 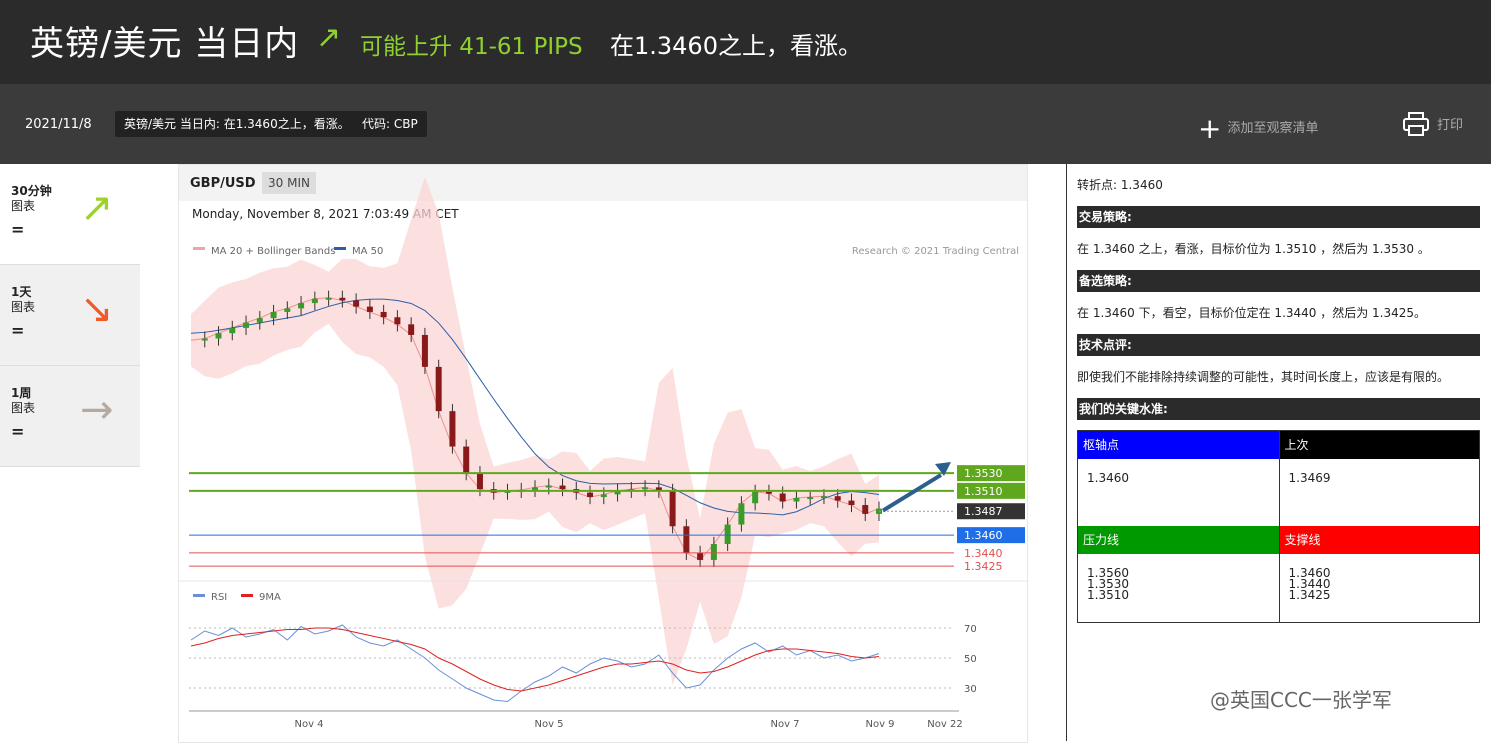 What do you see at coordinates (983, 491) in the screenshot?
I see `level-label: 1.3510` at bounding box center [983, 491].